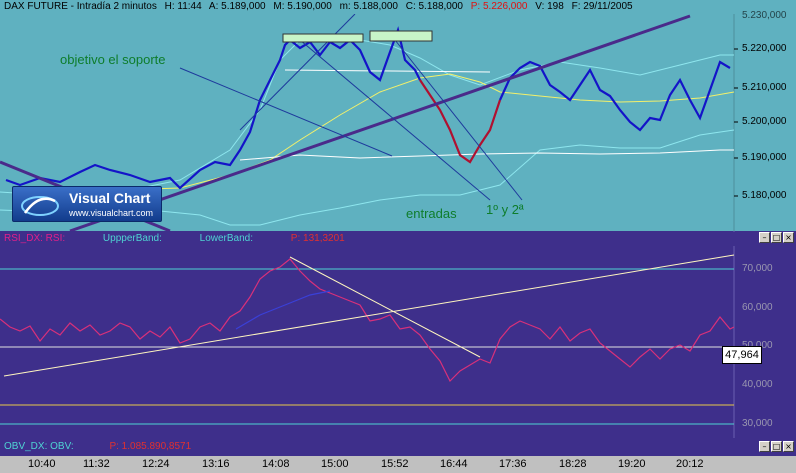 Image resolution: width=796 pixels, height=473 pixels. What do you see at coordinates (764, 87) in the screenshot?
I see `price-axis-label-1: 5.210,000` at bounding box center [764, 87].